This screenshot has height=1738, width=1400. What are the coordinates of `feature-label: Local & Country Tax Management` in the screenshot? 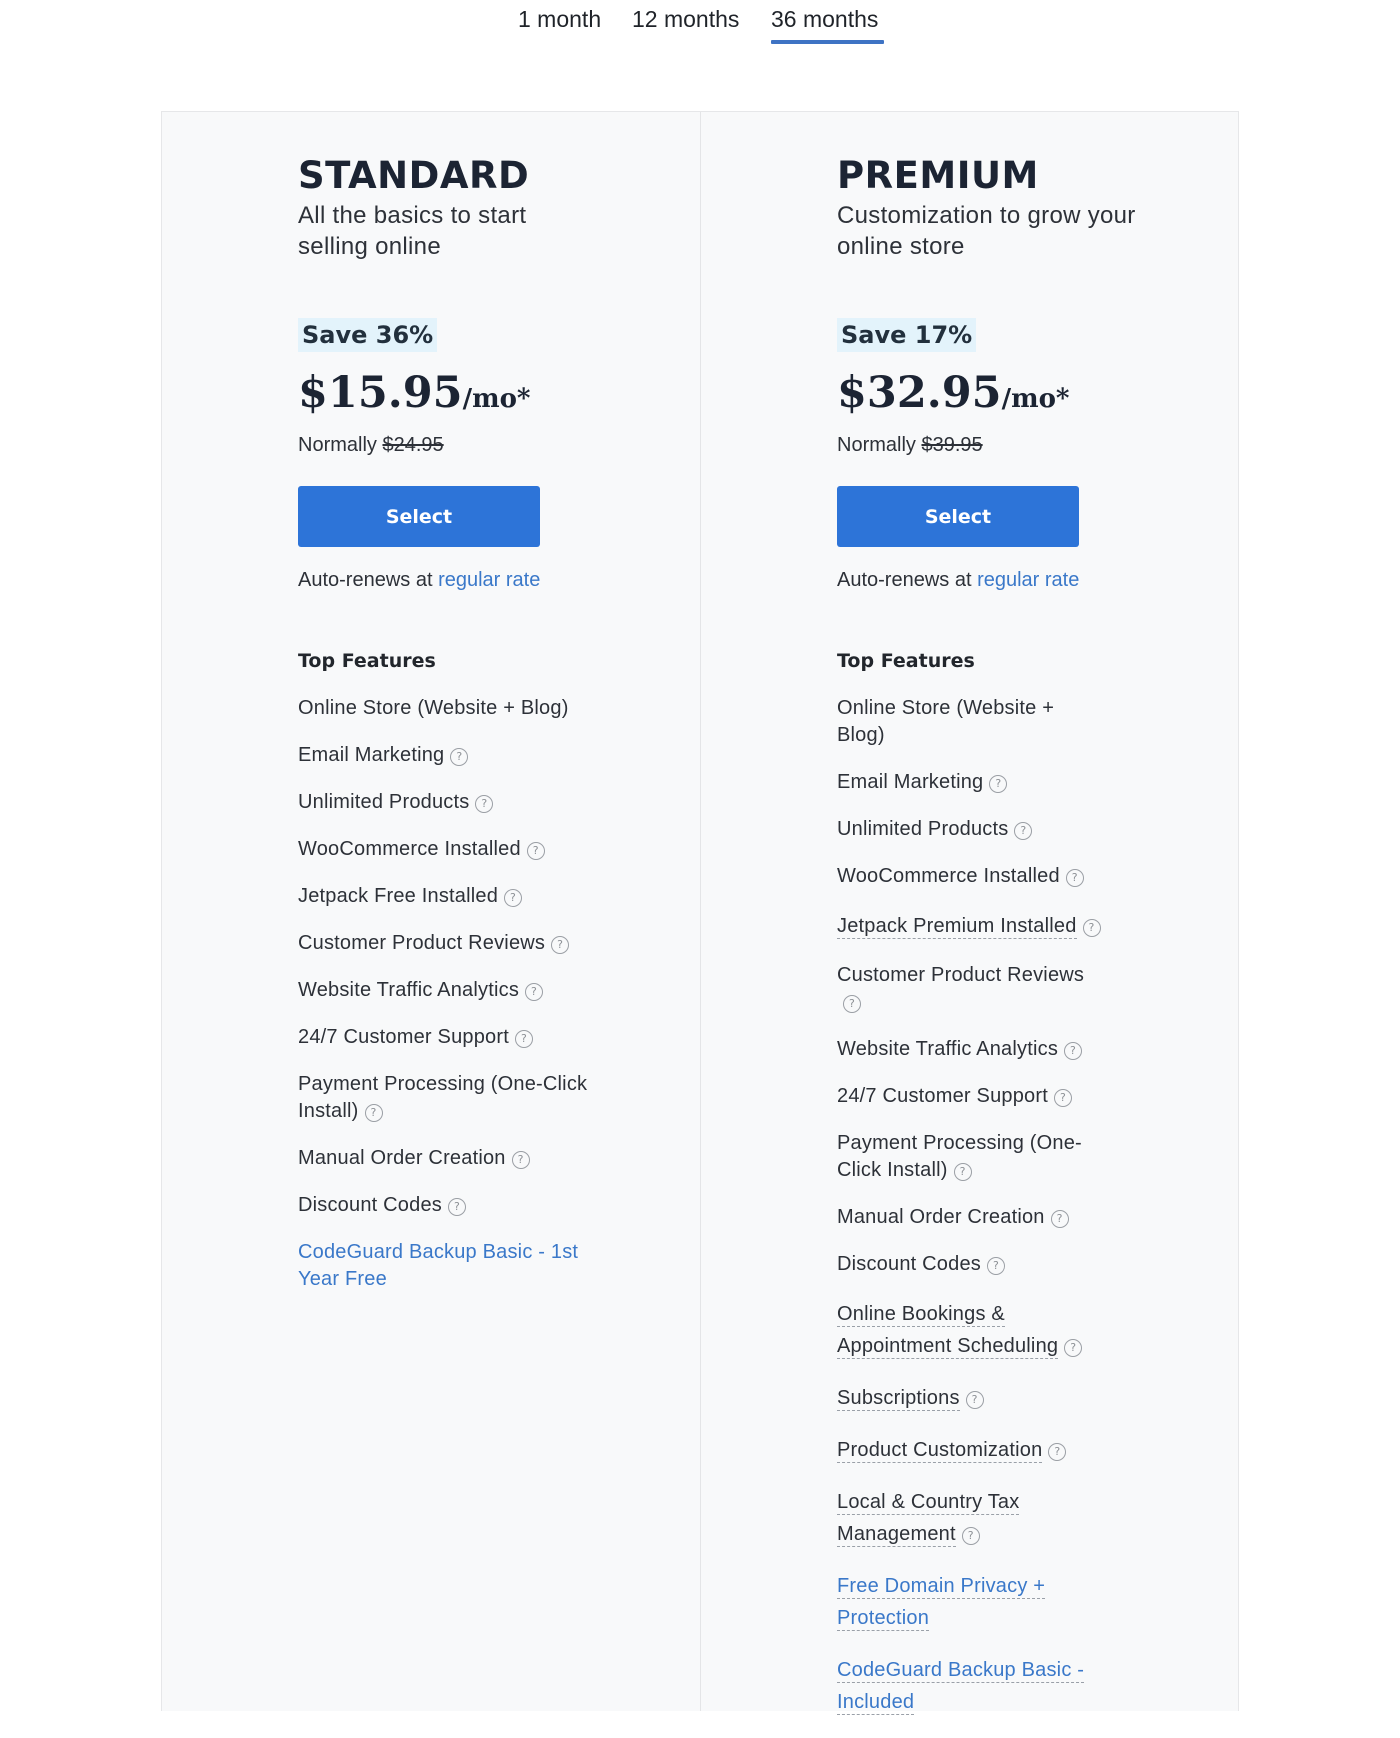 It's located at (928, 1519).